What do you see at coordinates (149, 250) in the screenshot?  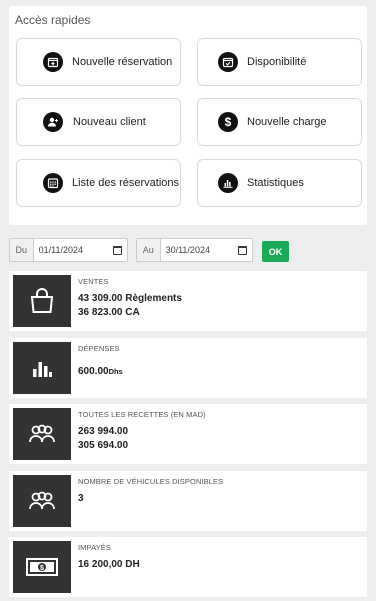 I see `date-to-prefix: Au` at bounding box center [149, 250].